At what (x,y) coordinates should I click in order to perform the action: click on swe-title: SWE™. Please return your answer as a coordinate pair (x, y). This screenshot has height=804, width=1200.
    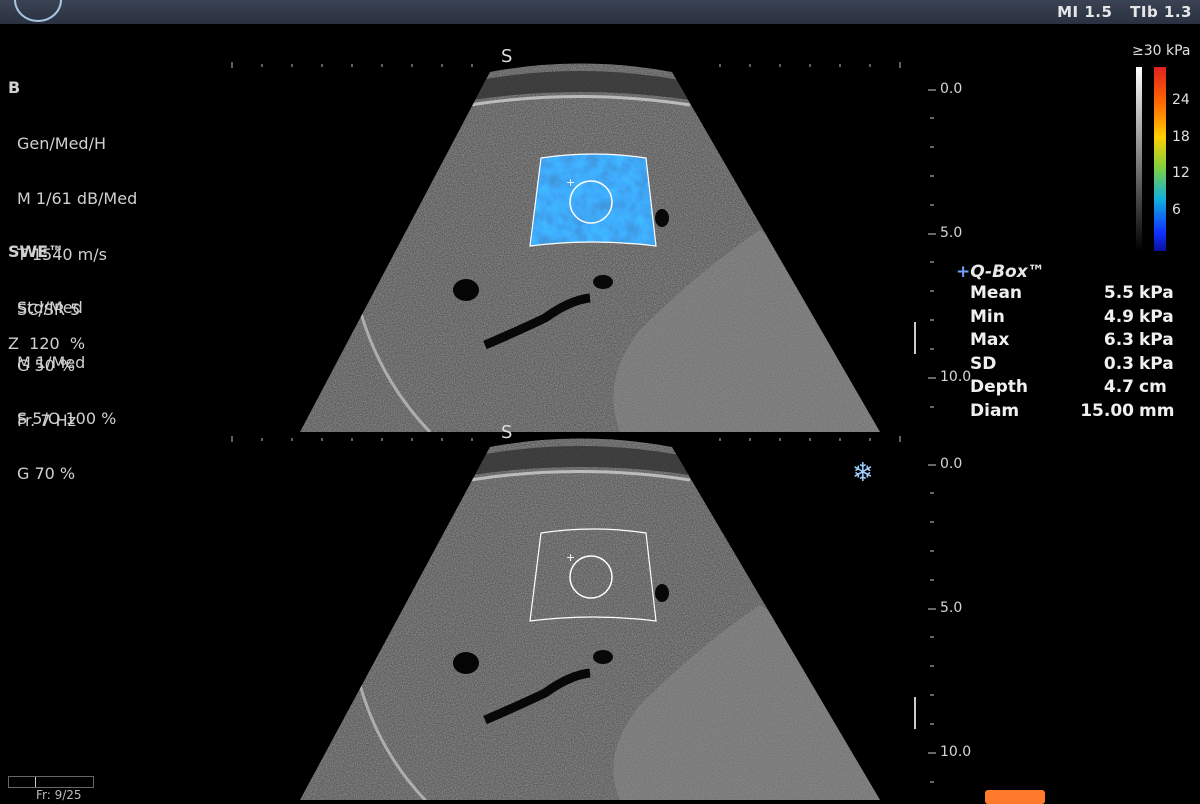
    Looking at the image, I should click on (36, 251).